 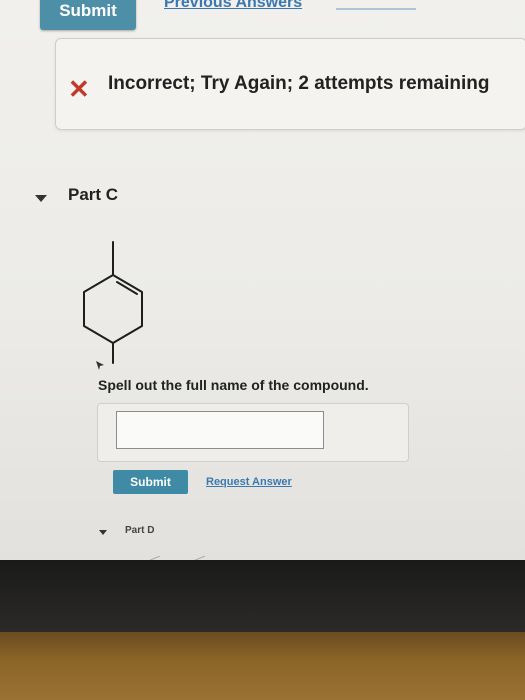 I want to click on part-d-title: Part D, so click(x=140, y=530).